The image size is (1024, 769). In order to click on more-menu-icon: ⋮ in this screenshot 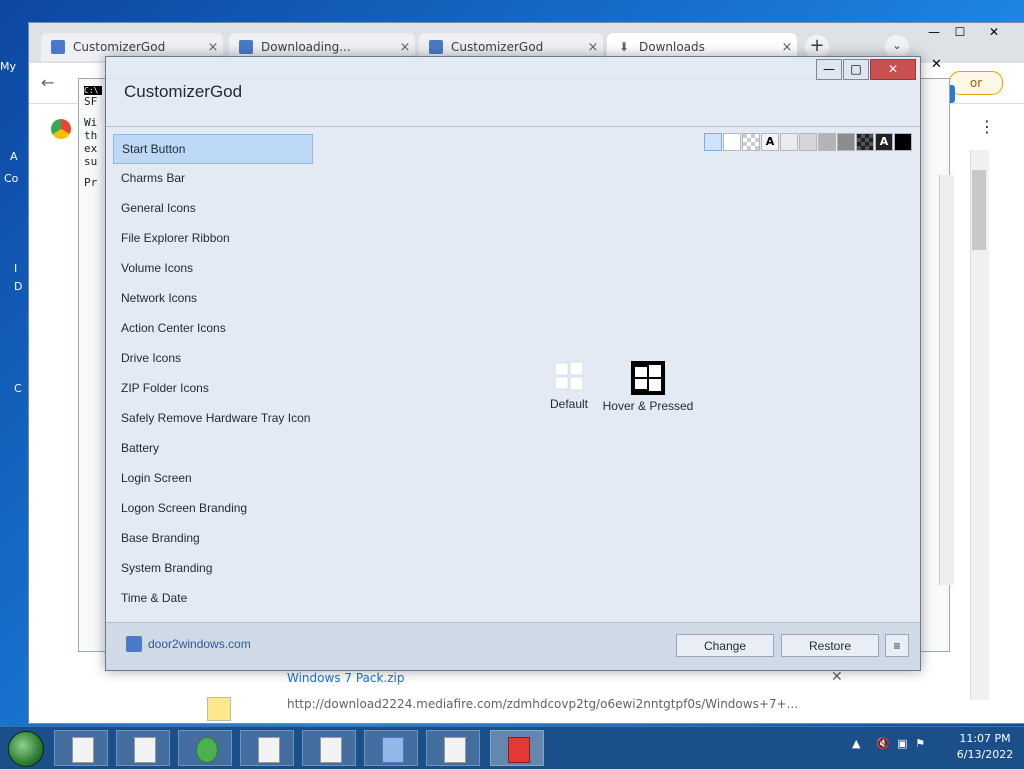, I will do `click(987, 126)`.